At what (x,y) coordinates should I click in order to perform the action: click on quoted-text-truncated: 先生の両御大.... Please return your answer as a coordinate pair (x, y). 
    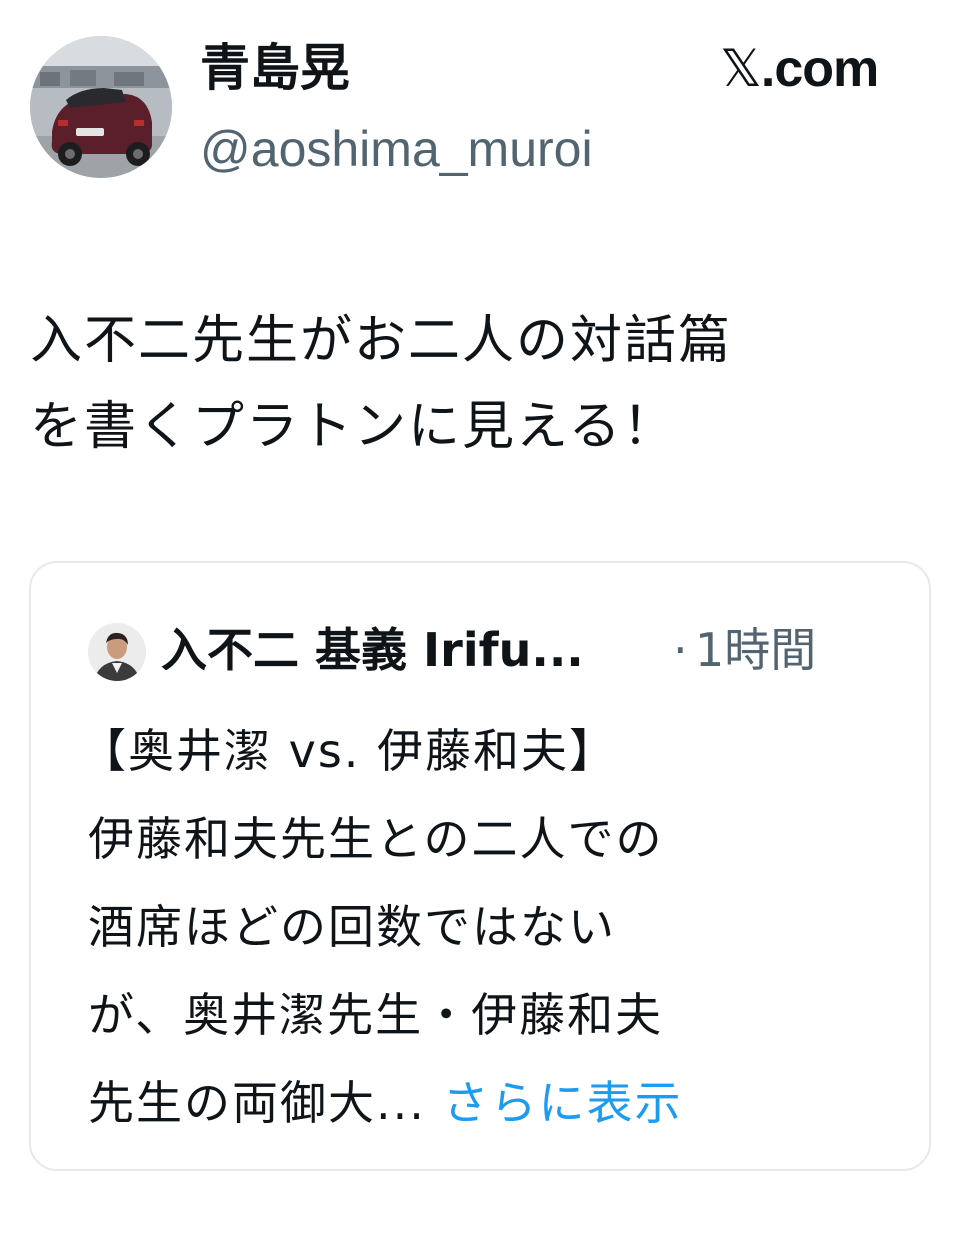
    Looking at the image, I should click on (257, 1103).